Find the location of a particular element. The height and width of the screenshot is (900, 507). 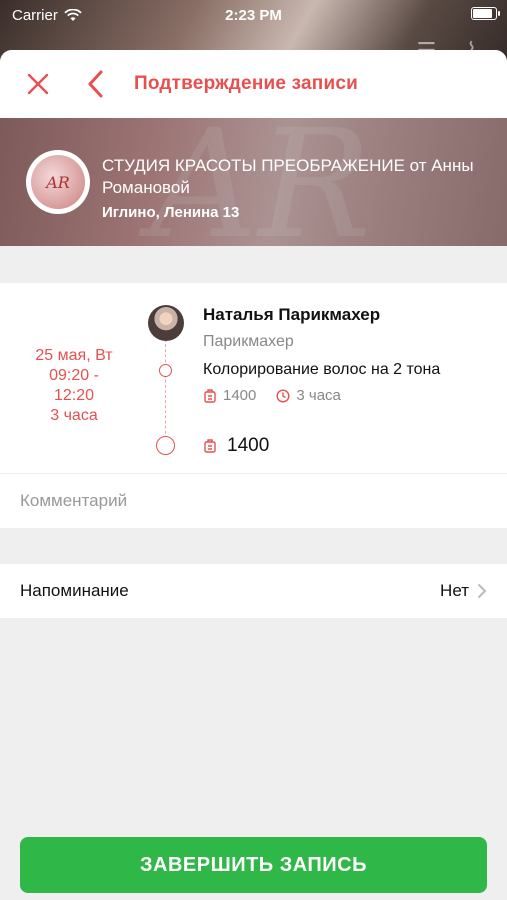

salon-address: Иглино, Ленина 13 is located at coordinates (171, 212).